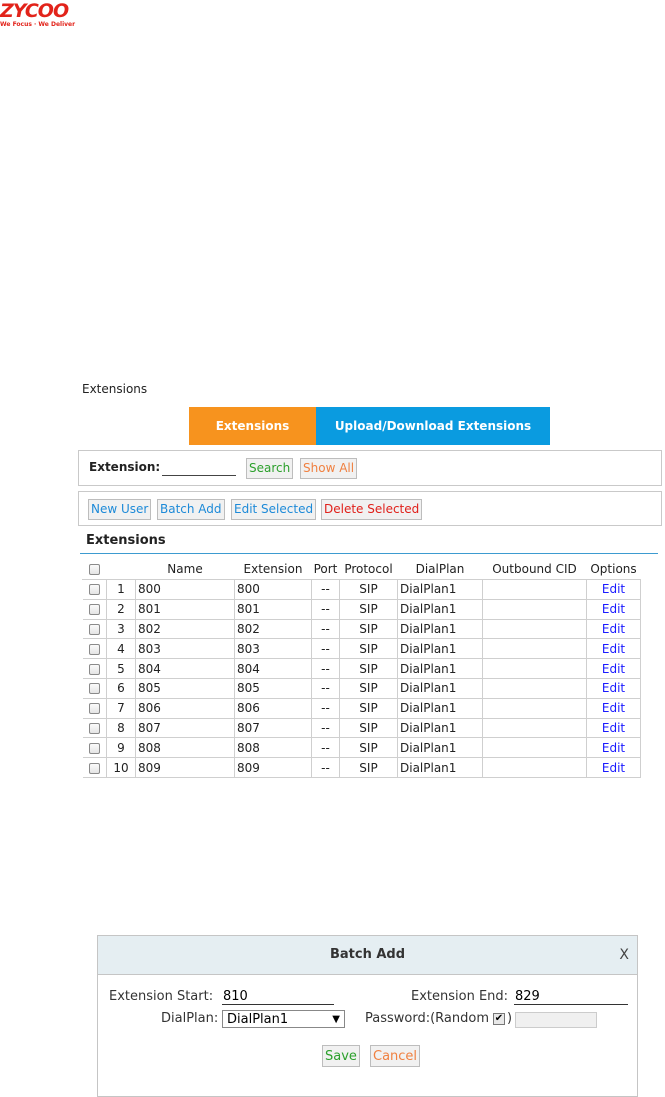 This screenshot has width=665, height=1097. I want to click on logo-tagline: We Focus · We Deliver, so click(38, 24).